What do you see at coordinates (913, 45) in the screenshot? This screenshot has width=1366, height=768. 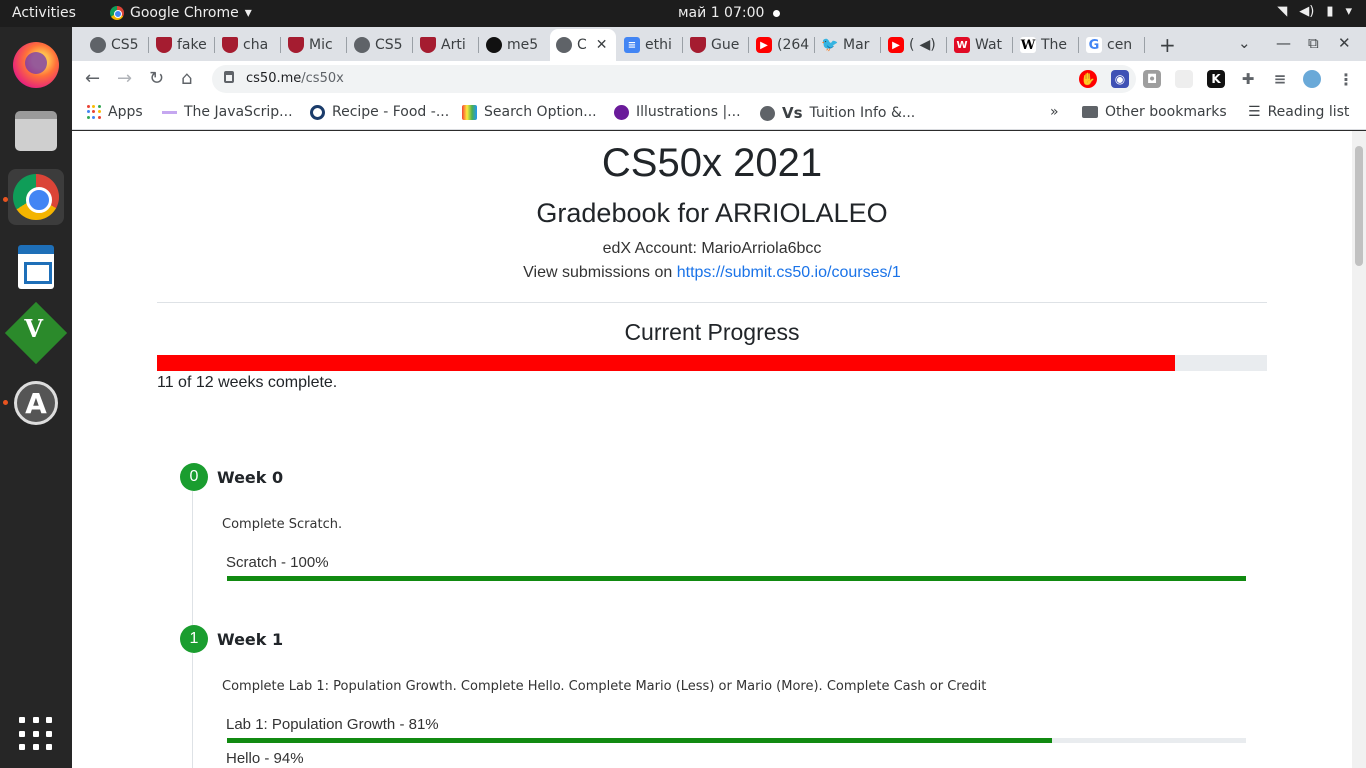 I see `tab: ▶(◀)` at bounding box center [913, 45].